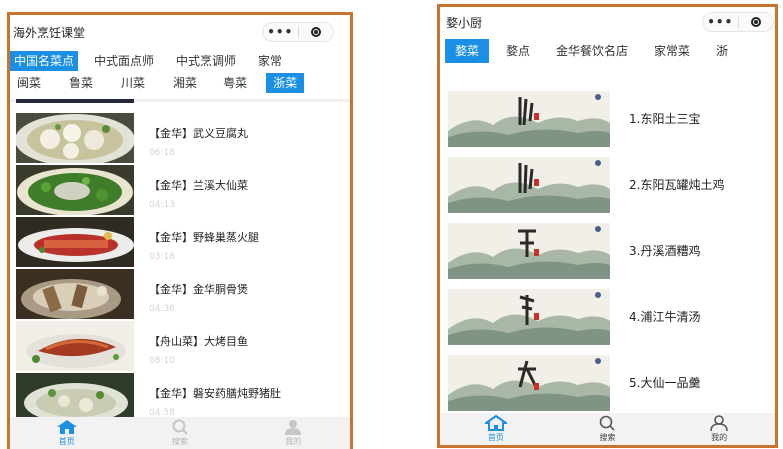 This screenshot has width=783, height=449. What do you see at coordinates (665, 119) in the screenshot?
I see `dish-title: 1.东阳土三宝` at bounding box center [665, 119].